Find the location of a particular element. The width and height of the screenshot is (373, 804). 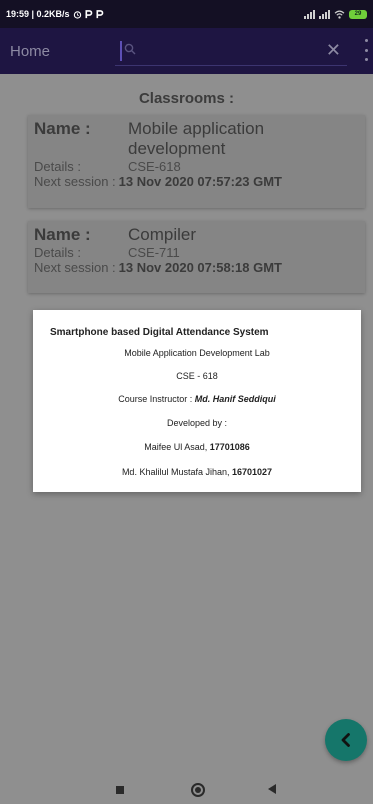

search-bar: ✕ is located at coordinates (231, 51).